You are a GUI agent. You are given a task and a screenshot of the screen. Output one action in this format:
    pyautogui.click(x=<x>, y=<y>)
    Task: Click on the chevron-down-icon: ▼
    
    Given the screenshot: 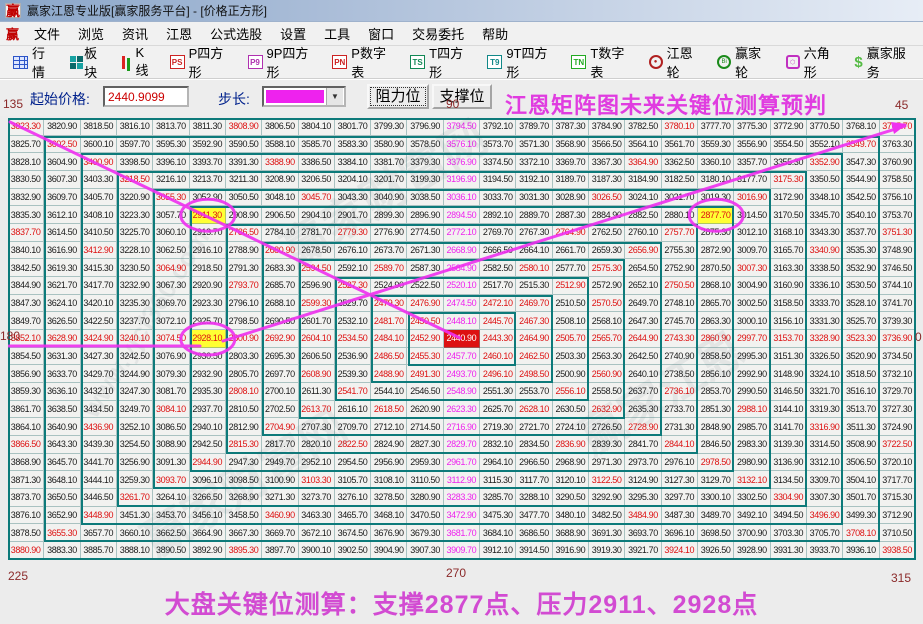 What is the action you would take?
    pyautogui.click(x=334, y=96)
    